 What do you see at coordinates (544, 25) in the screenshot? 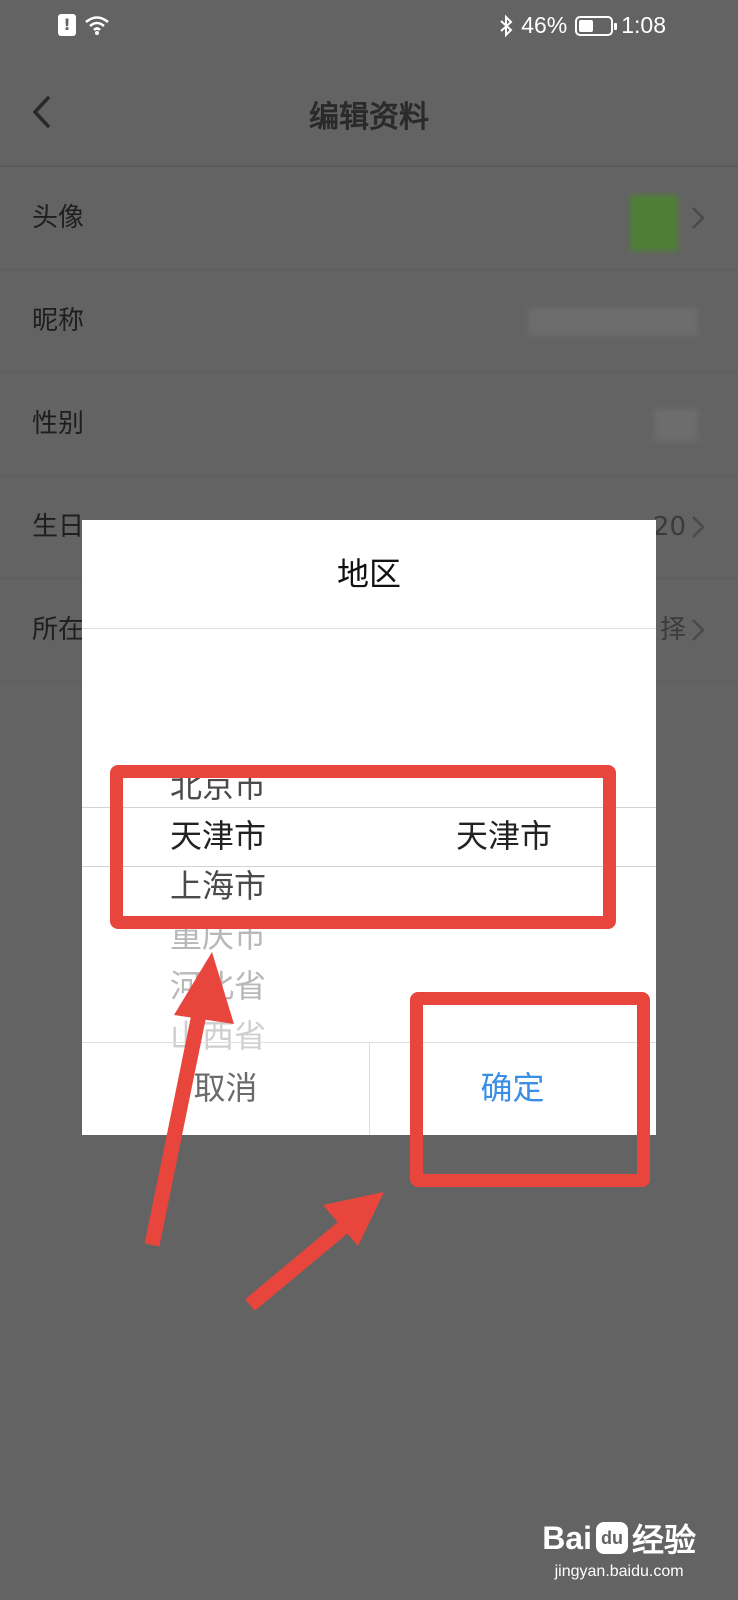
I see `battery-percent: 46%` at bounding box center [544, 25].